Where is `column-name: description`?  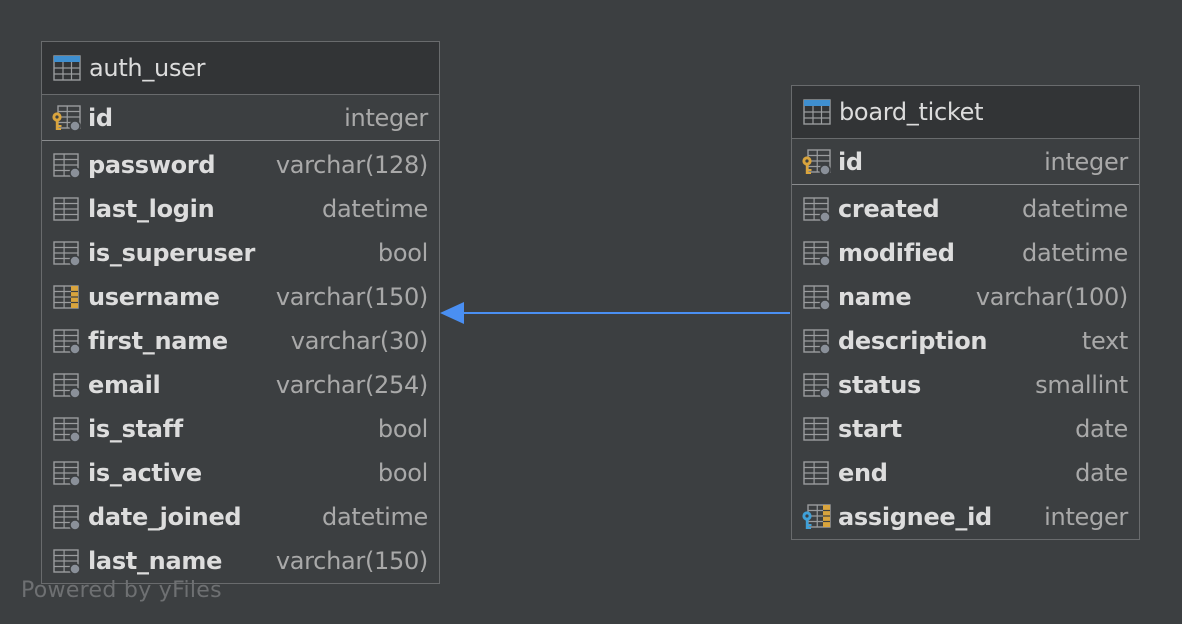 column-name: description is located at coordinates (913, 341).